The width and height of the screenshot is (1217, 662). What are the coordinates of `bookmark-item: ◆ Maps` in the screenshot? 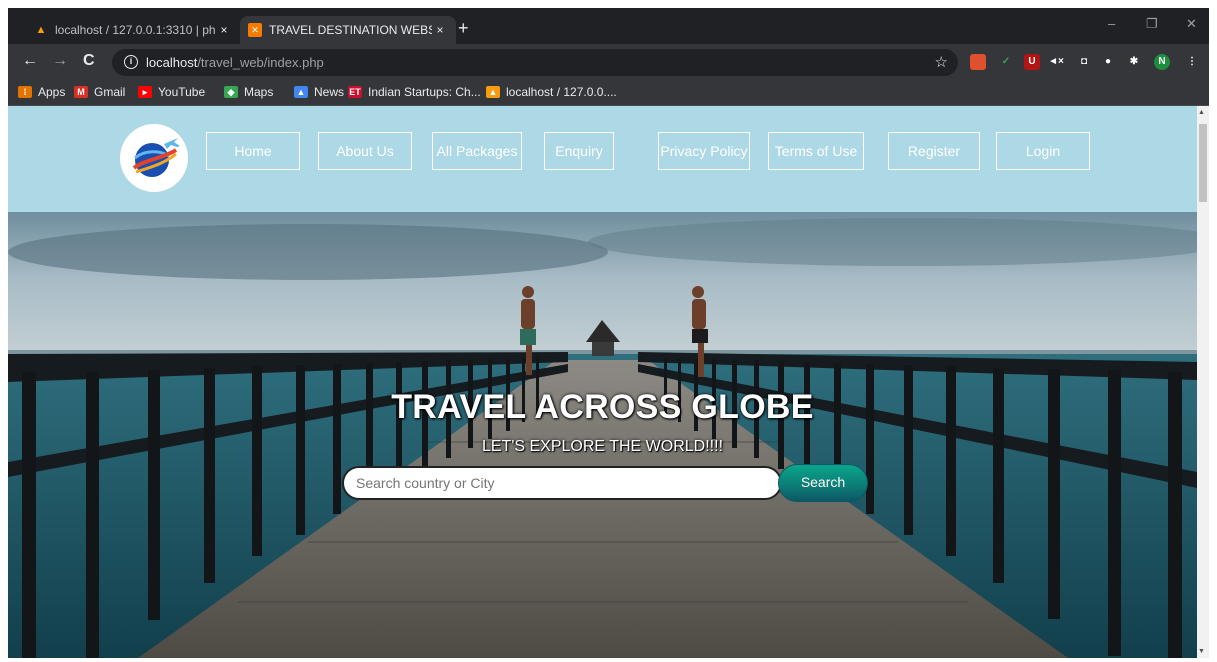 It's located at (248, 92).